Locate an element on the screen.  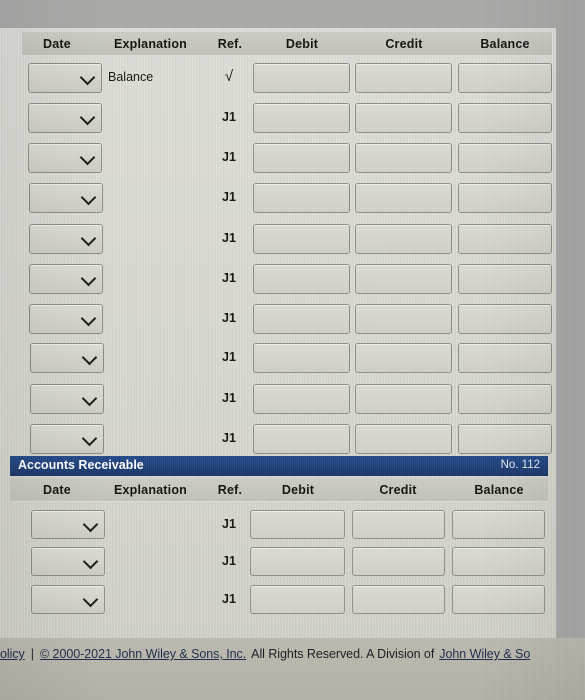
ref-cell-1-1: J1 is located at coordinates (229, 561).